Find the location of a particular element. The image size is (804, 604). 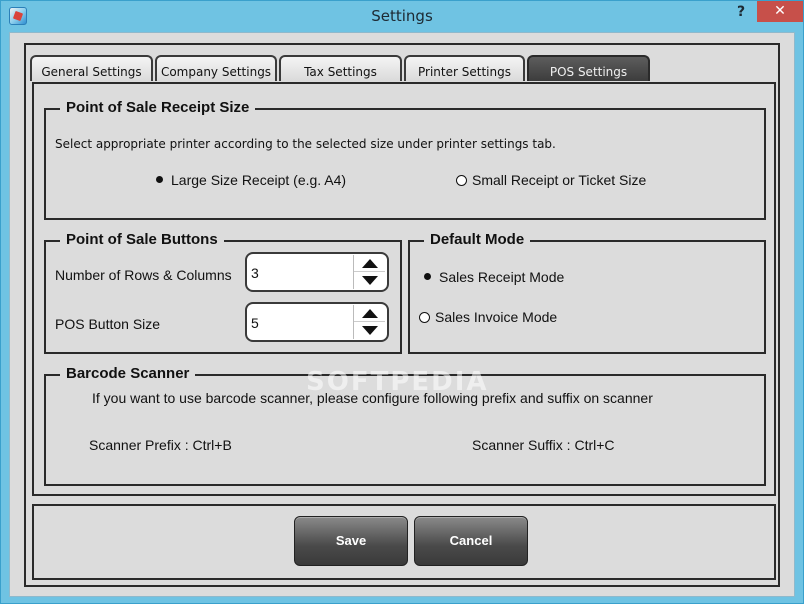

radio-sales-receipt-mode: Sales Receipt Mode is located at coordinates (493, 277).